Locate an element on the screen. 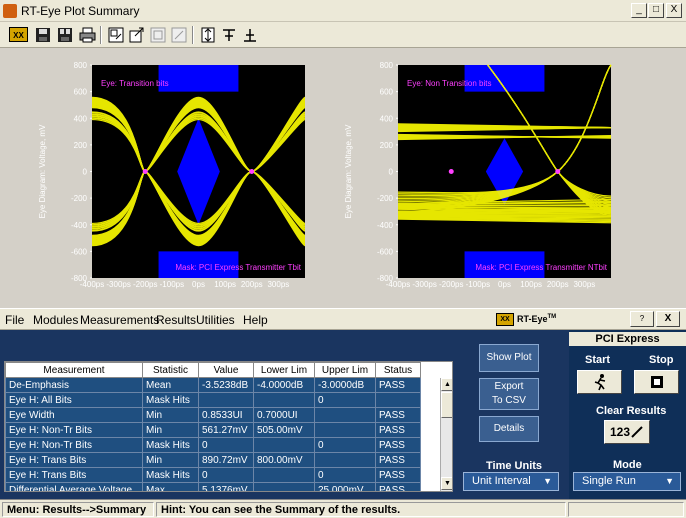  table-row: Eye H: All Bits Mask Hits 0 is located at coordinates (213, 400).